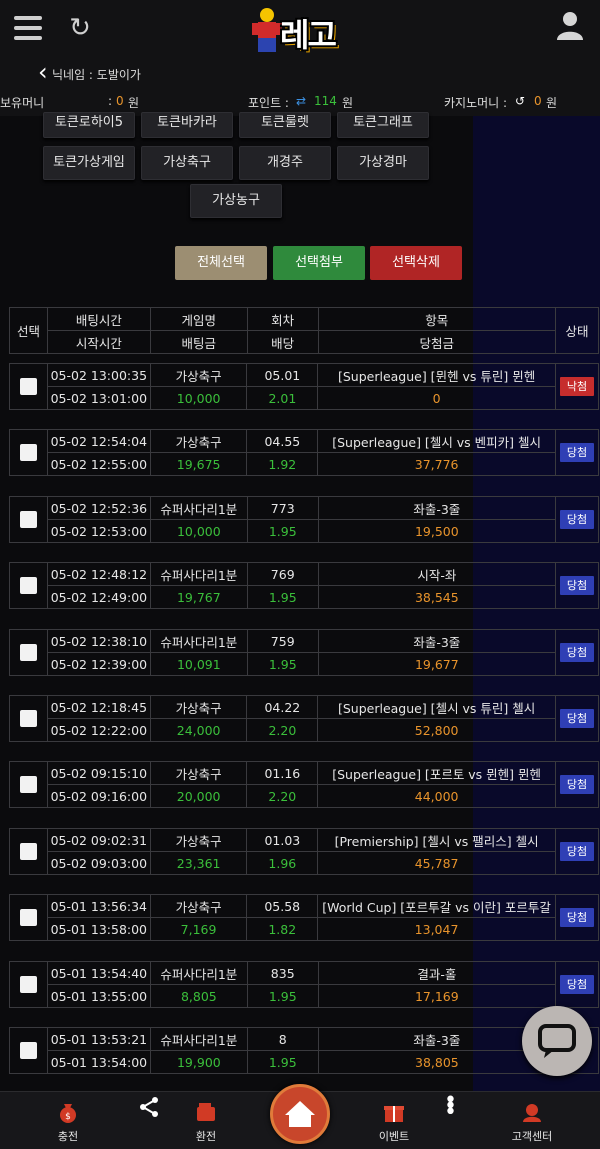 The image size is (600, 1149). I want to click on attach-selected-button: 선택첨부, so click(319, 263).